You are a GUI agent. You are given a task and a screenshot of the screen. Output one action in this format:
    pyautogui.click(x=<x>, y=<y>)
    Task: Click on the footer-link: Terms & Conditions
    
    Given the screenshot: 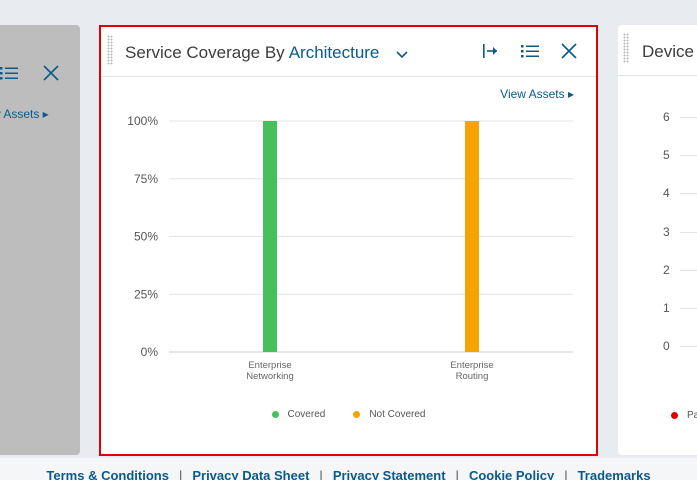 What is the action you would take?
    pyautogui.click(x=107, y=474)
    